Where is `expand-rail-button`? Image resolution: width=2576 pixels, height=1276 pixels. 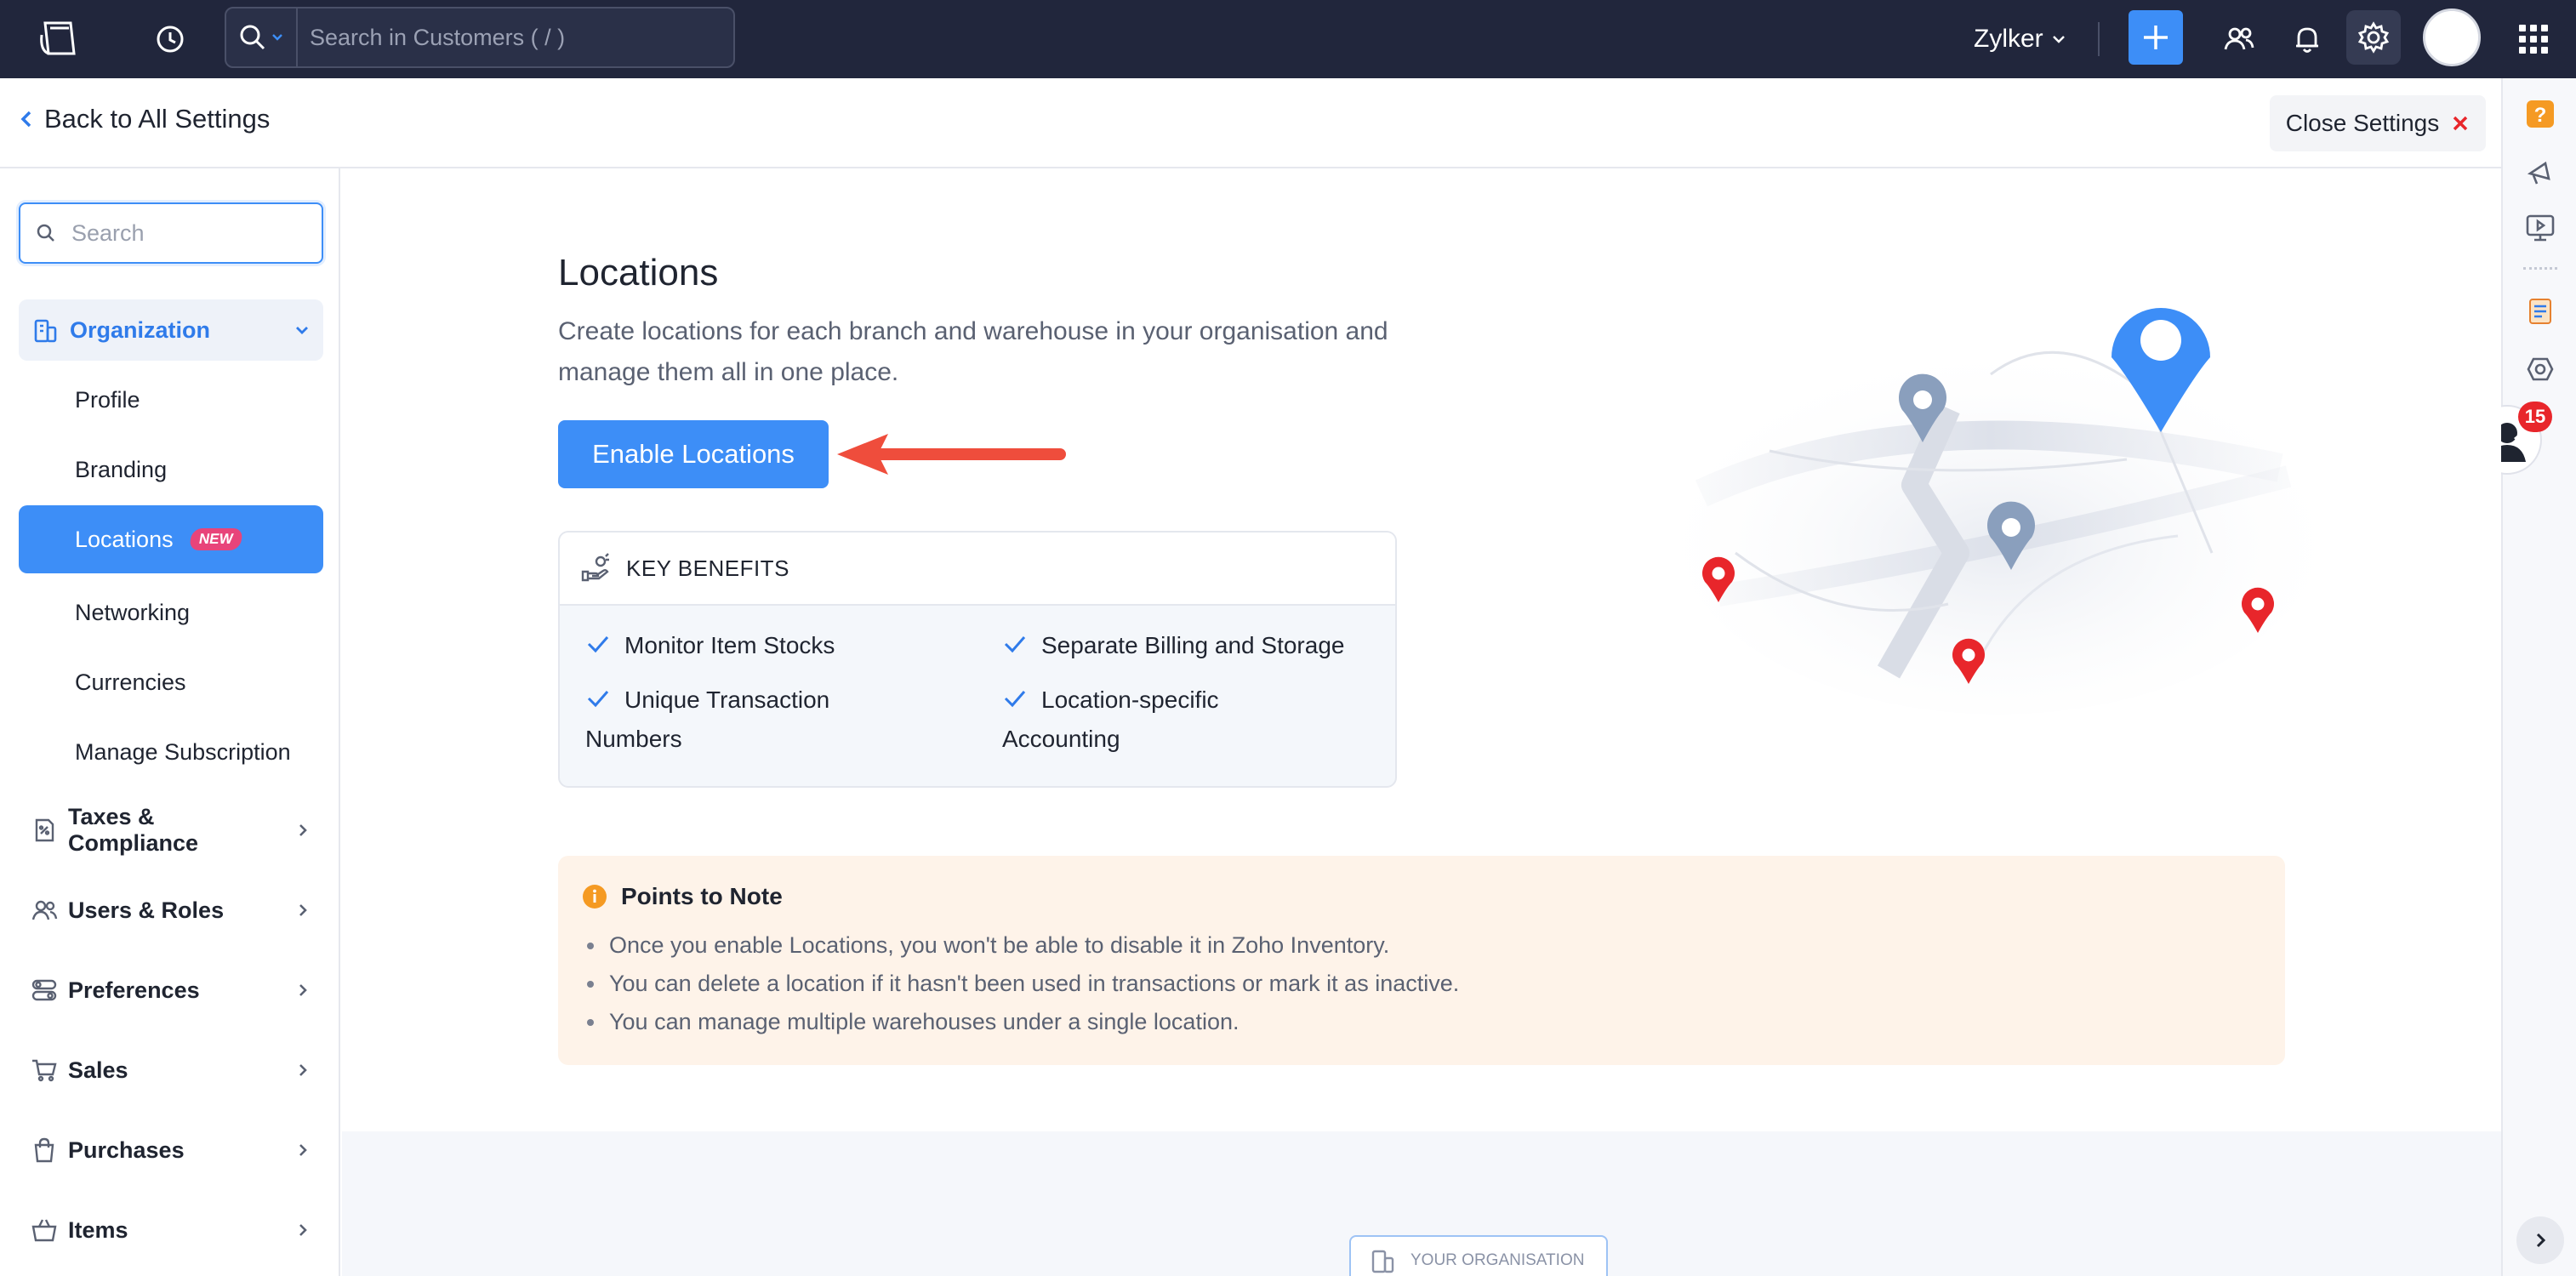
expand-rail-button is located at coordinates (2540, 1240).